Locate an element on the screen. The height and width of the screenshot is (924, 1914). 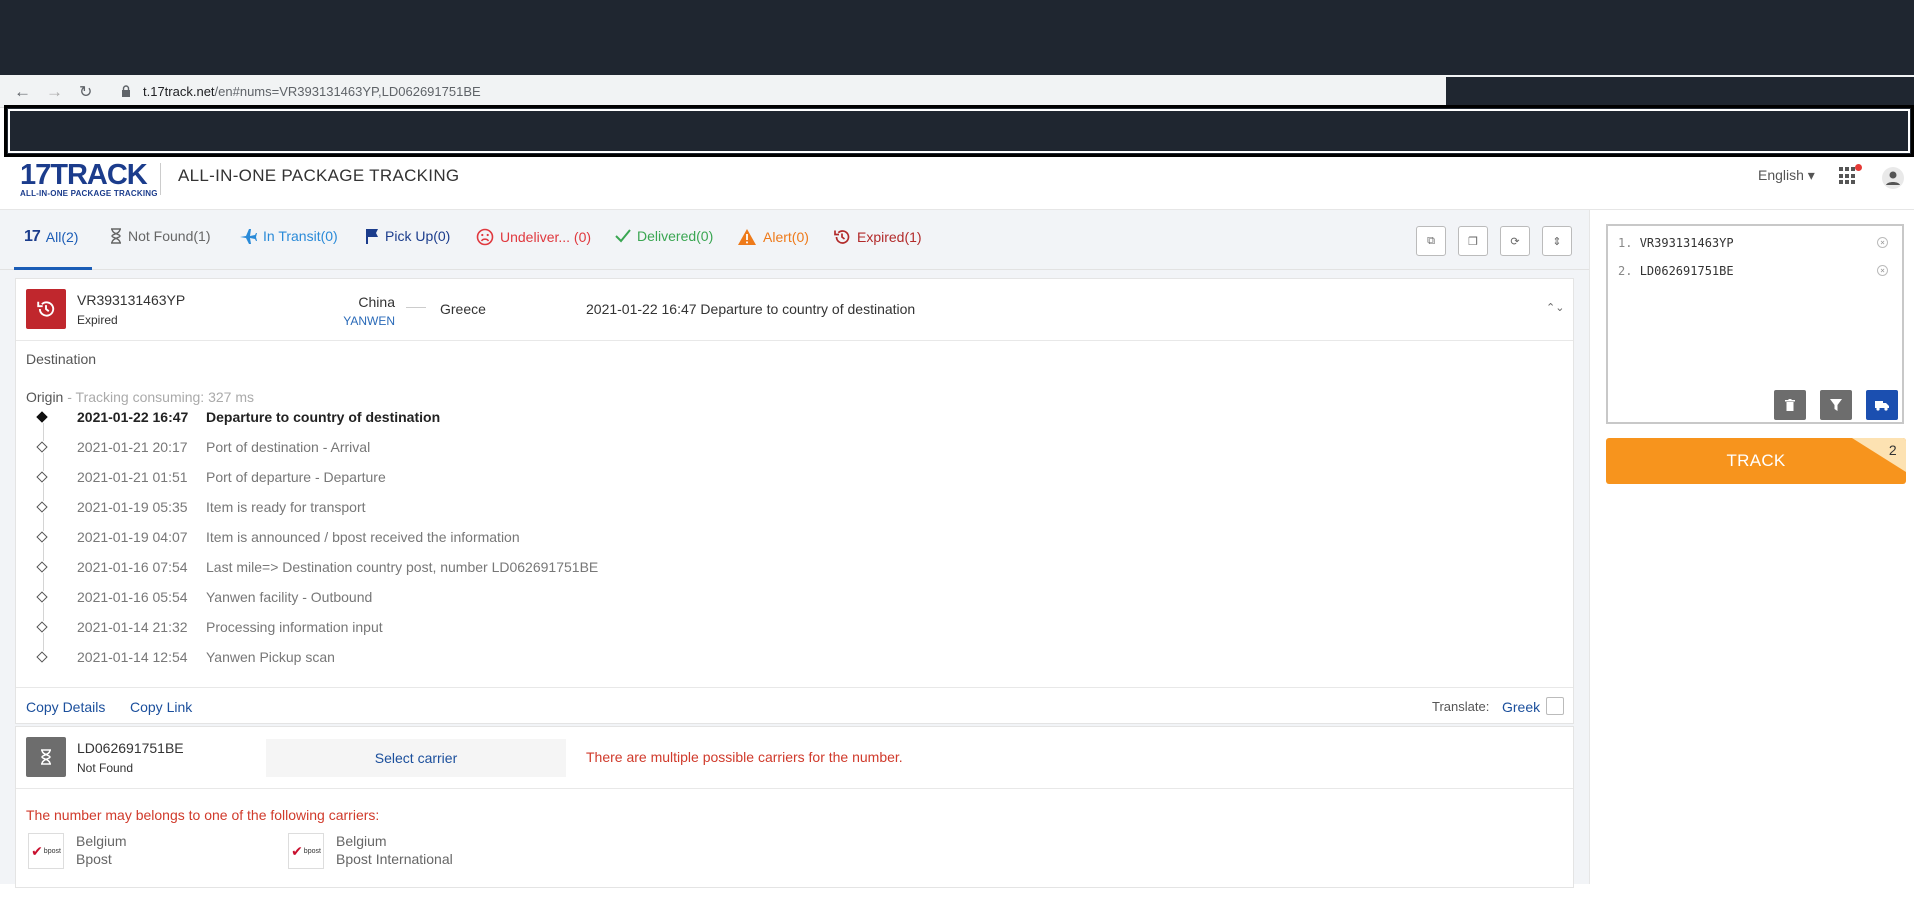
tab-in-transit: In Transit(0) is located at coordinates (288, 236).